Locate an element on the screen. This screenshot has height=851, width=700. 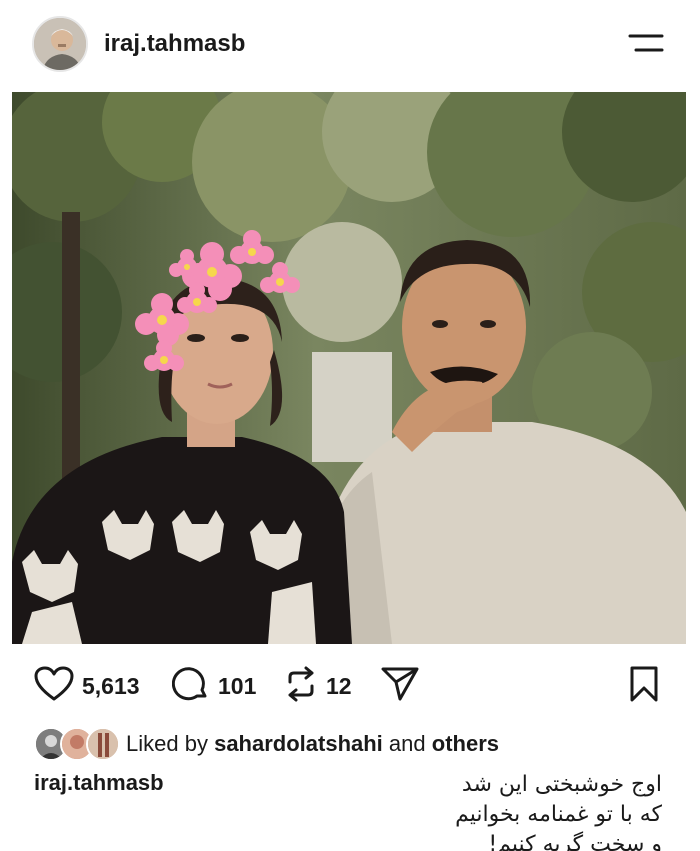
comments-count: 101 is located at coordinates (237, 685).